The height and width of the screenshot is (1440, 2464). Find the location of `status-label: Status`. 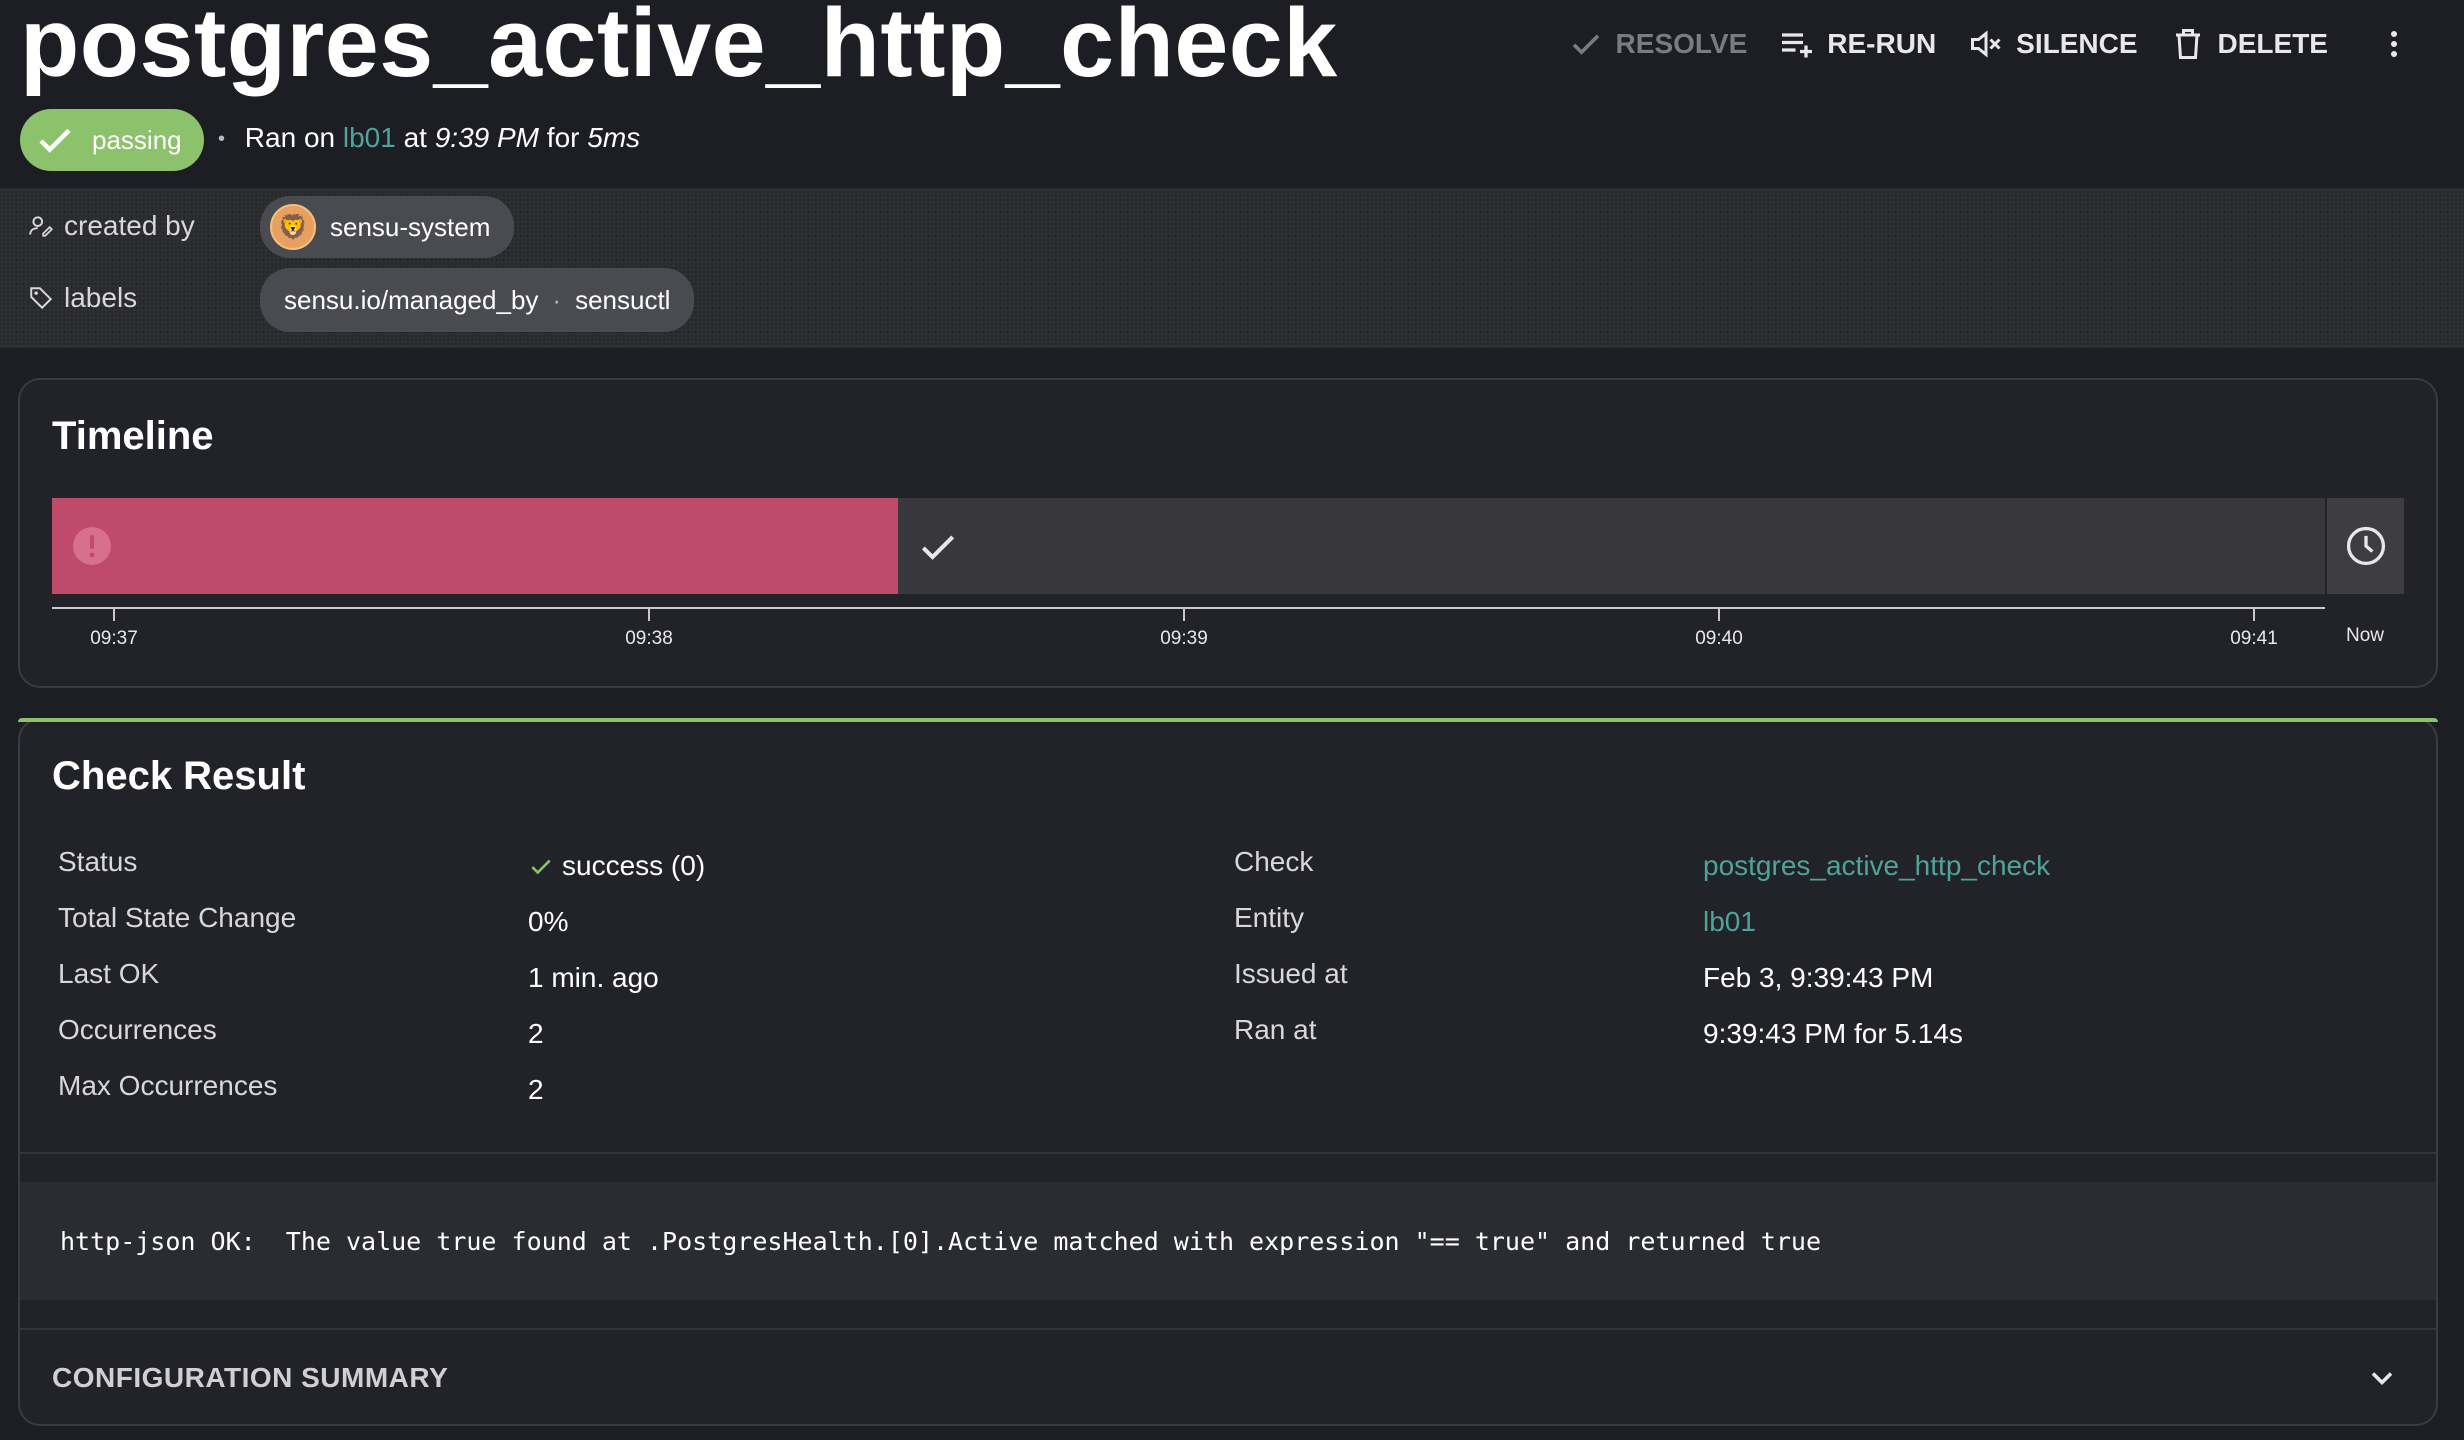

status-label: Status is located at coordinates (98, 861).